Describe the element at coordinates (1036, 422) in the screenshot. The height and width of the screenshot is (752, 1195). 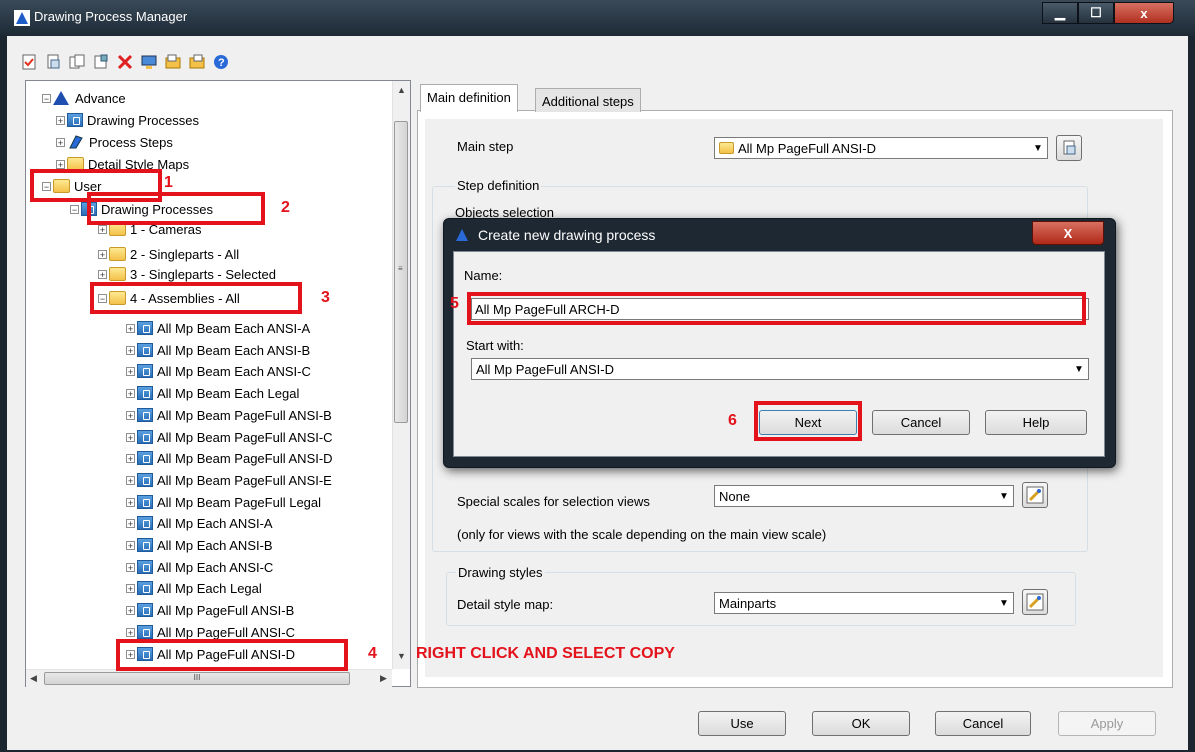
I see `dialog-help-button: Help` at that location.